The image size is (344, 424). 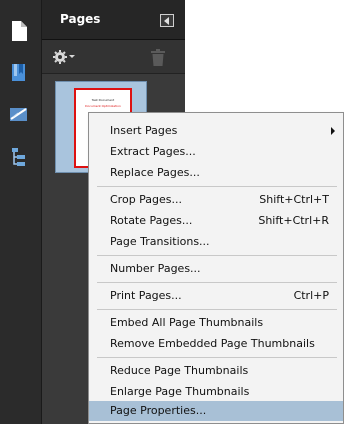 What do you see at coordinates (158, 60) in the screenshot?
I see `delete-trash-icon` at bounding box center [158, 60].